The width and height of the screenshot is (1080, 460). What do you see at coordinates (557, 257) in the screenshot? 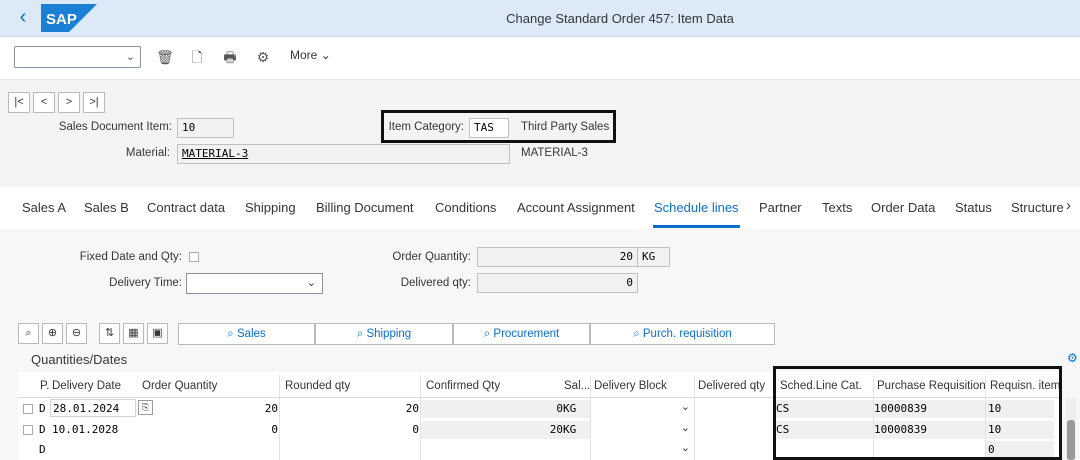
I see `order-qty-field: 20` at bounding box center [557, 257].